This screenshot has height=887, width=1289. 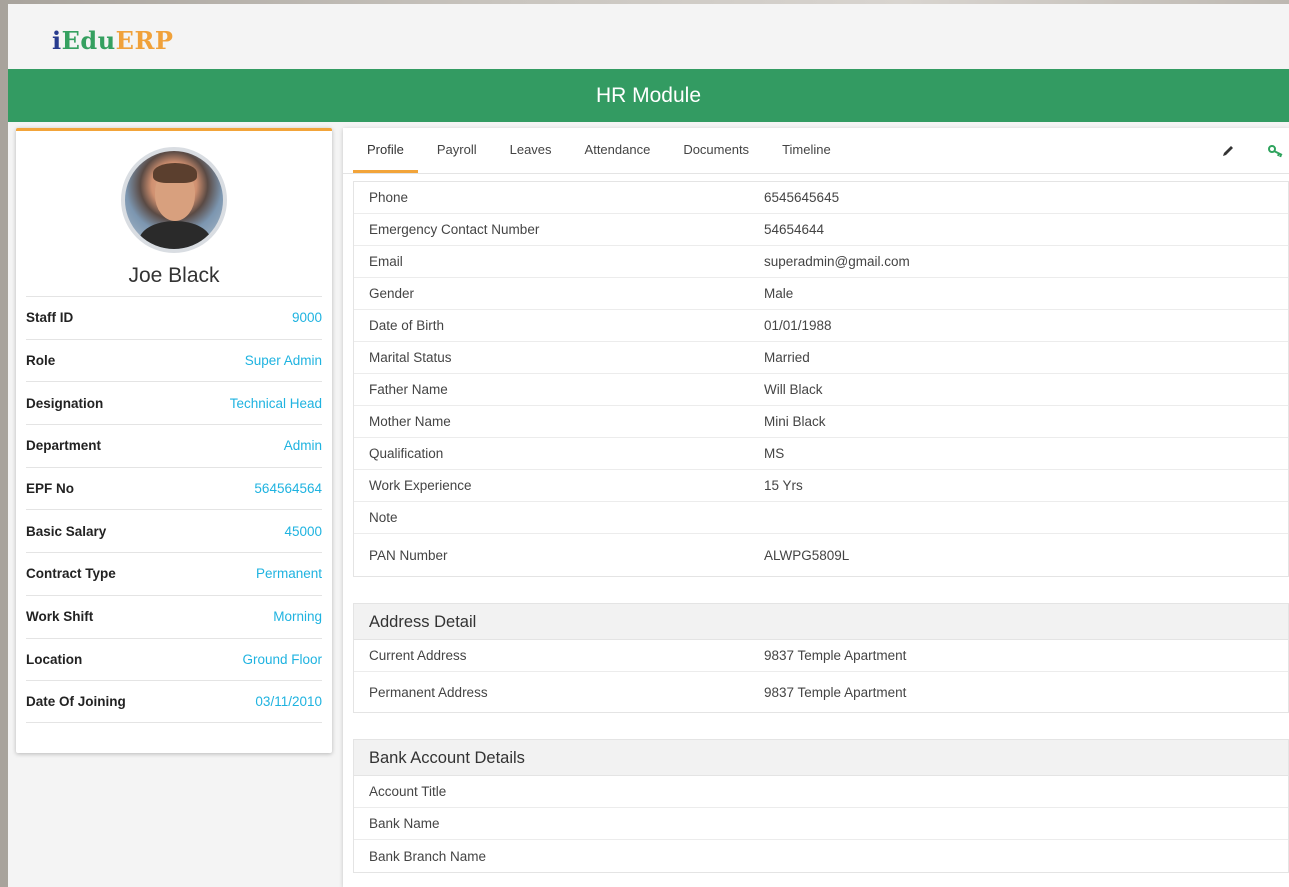 I want to click on logo: iEduERP, so click(x=112, y=40).